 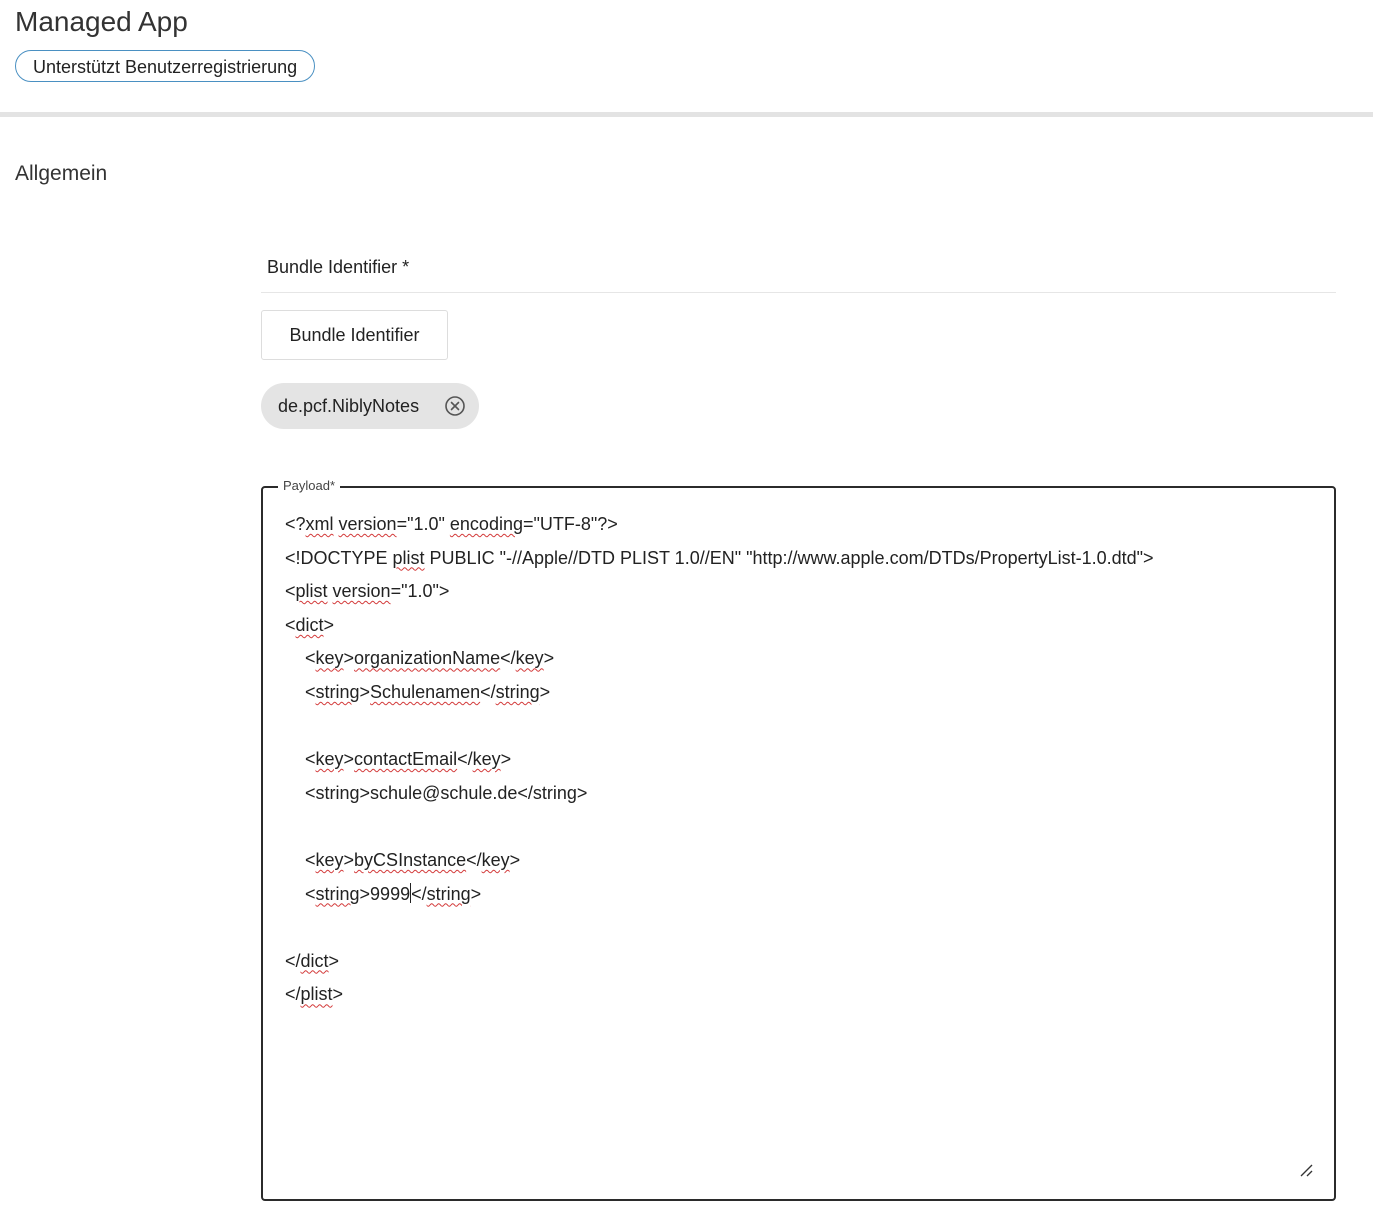 I want to click on code-text: ="1.0", so click(x=423, y=524).